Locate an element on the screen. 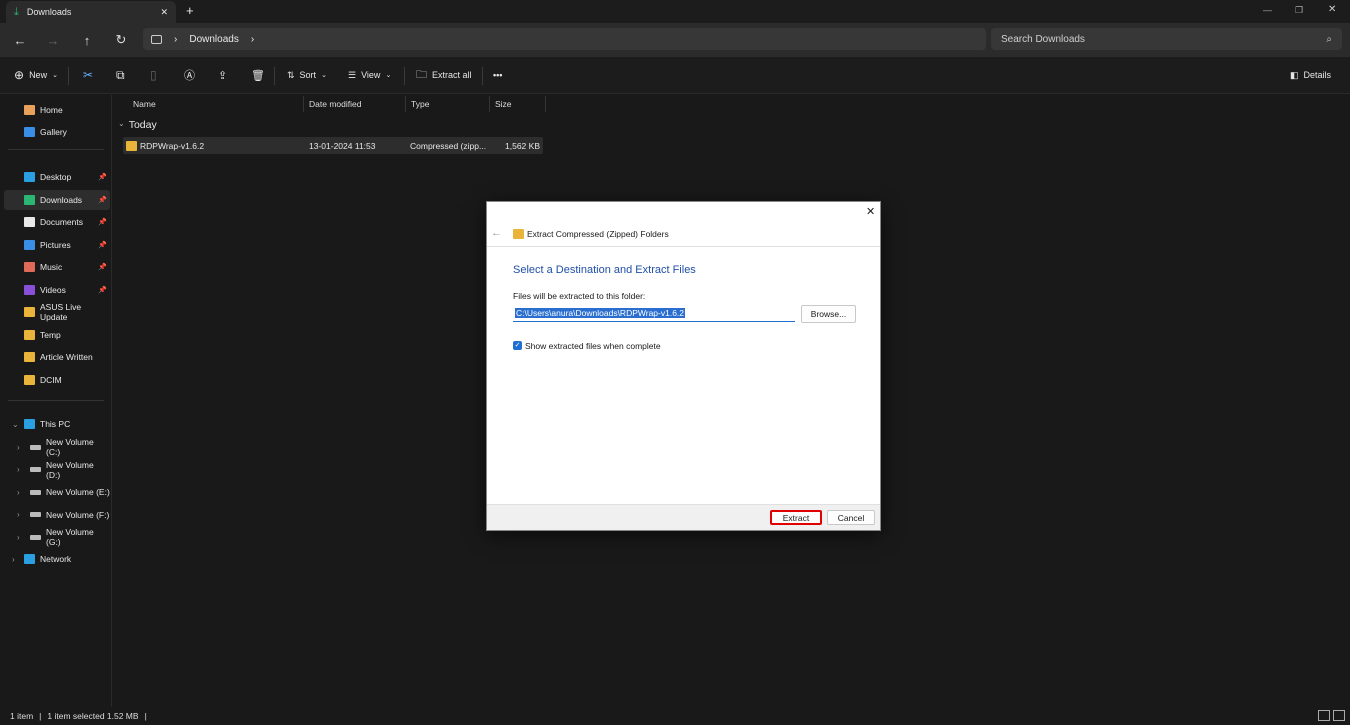 This screenshot has height=725, width=1350. show-files-label: Show extracted files when complete is located at coordinates (593, 346).